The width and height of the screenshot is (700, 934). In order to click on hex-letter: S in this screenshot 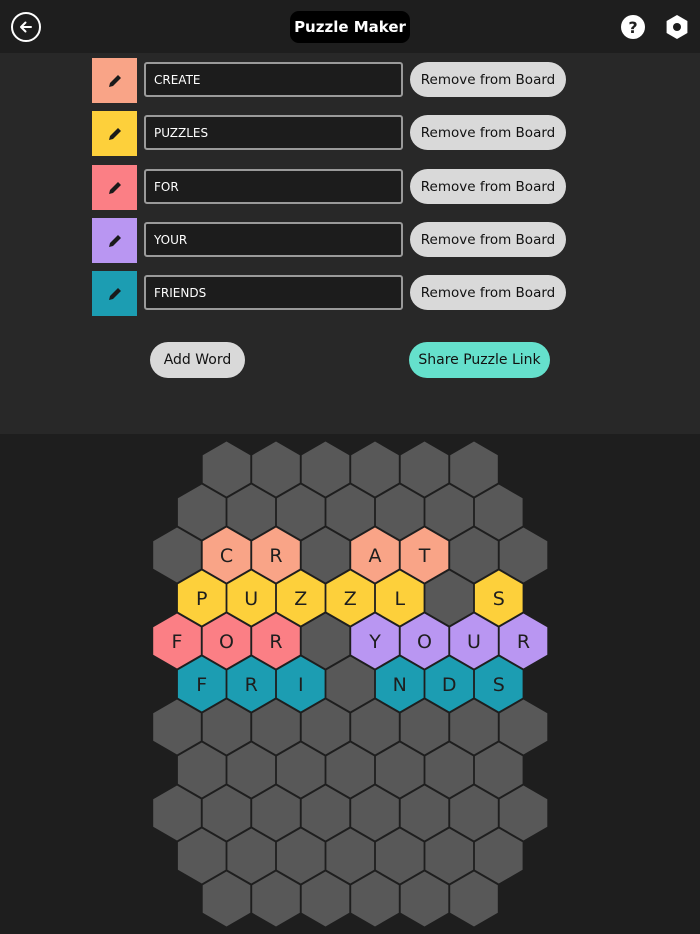, I will do `click(499, 599)`.